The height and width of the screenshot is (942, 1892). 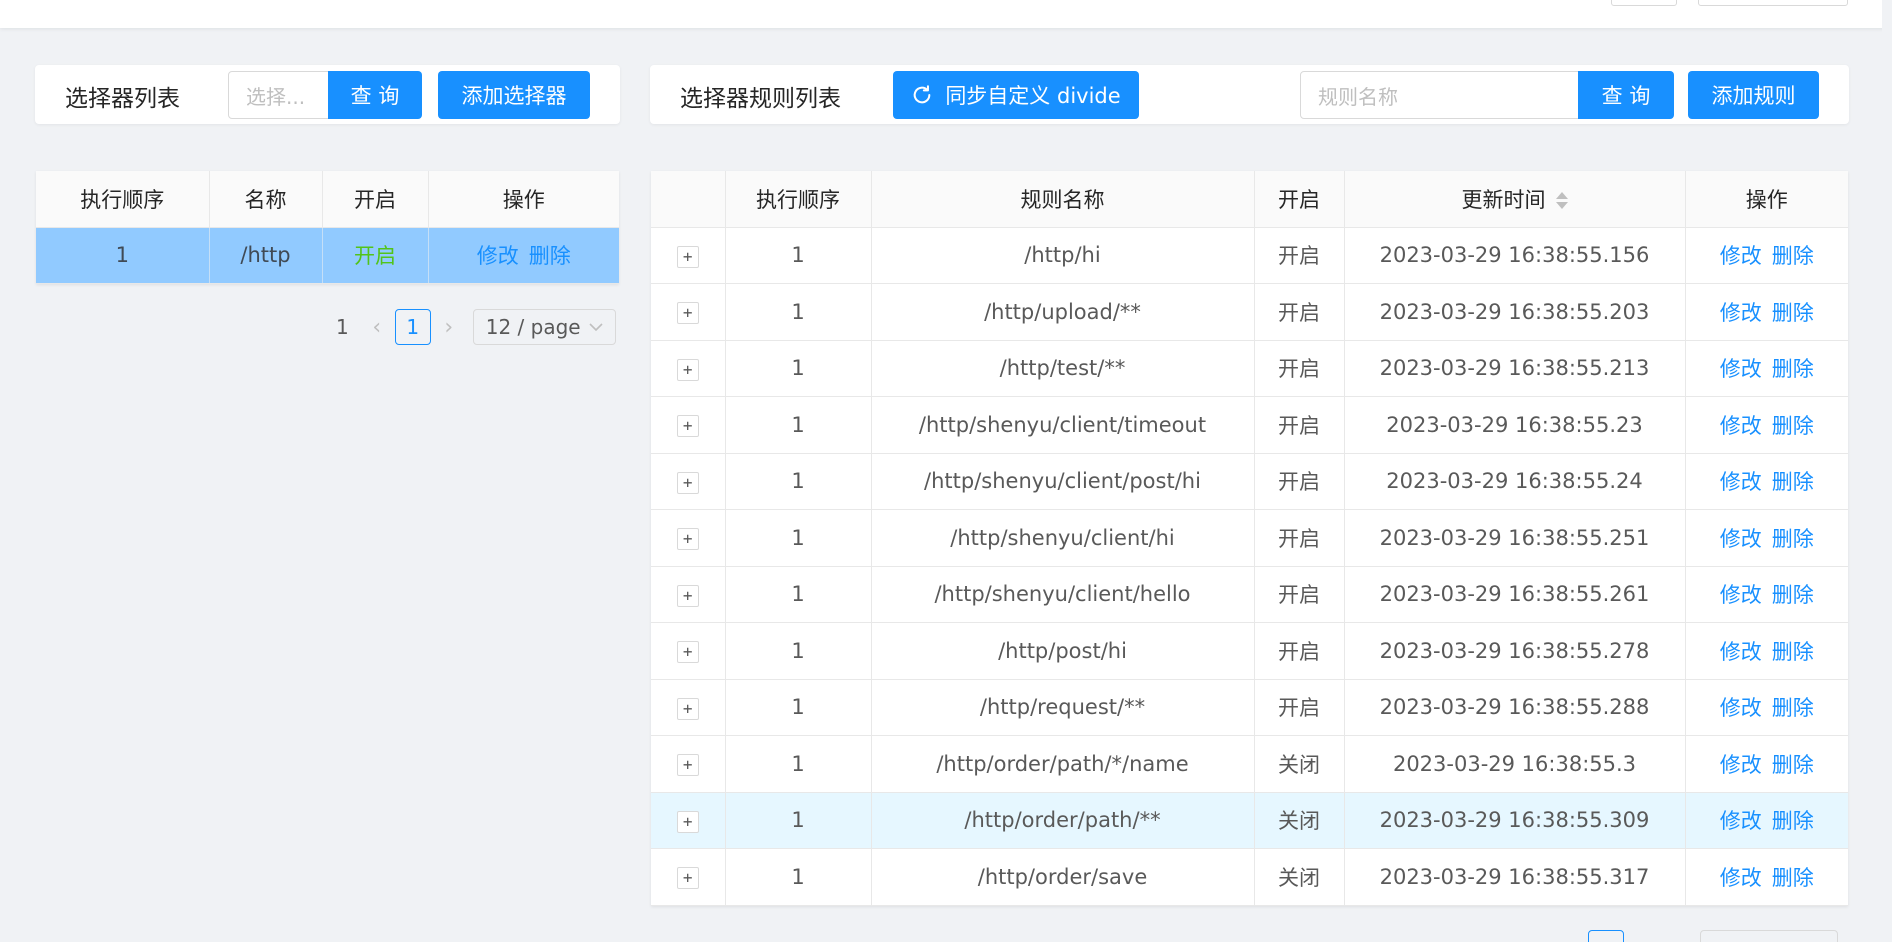 What do you see at coordinates (1503, 199) in the screenshot?
I see `update-time-label: 更新时间` at bounding box center [1503, 199].